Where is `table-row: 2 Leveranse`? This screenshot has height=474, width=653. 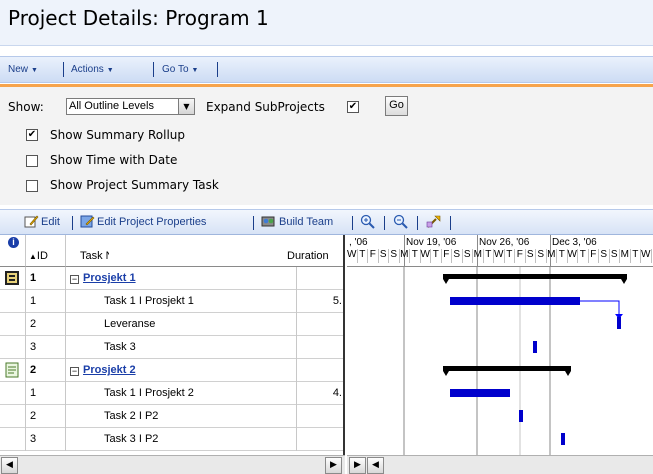 table-row: 2 Leveranse is located at coordinates (171, 324).